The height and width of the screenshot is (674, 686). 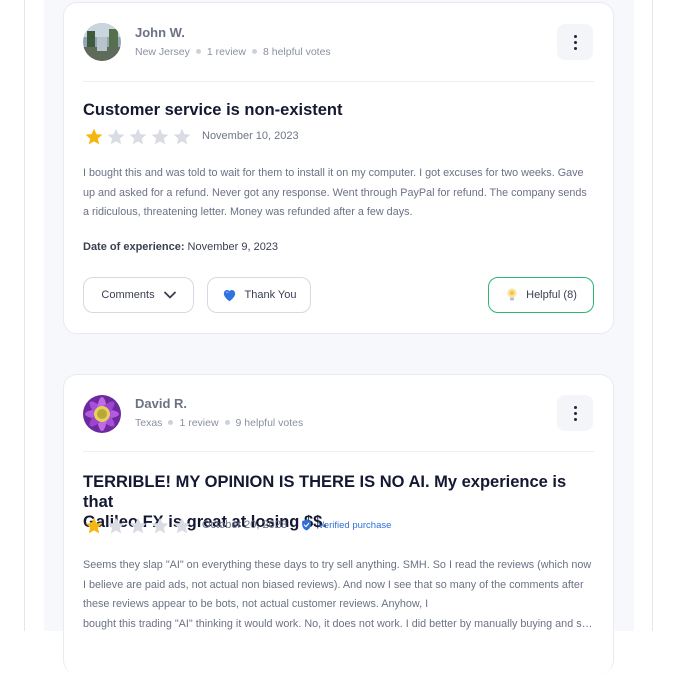 I want to click on experience-label: Date of experience:, so click(x=134, y=247).